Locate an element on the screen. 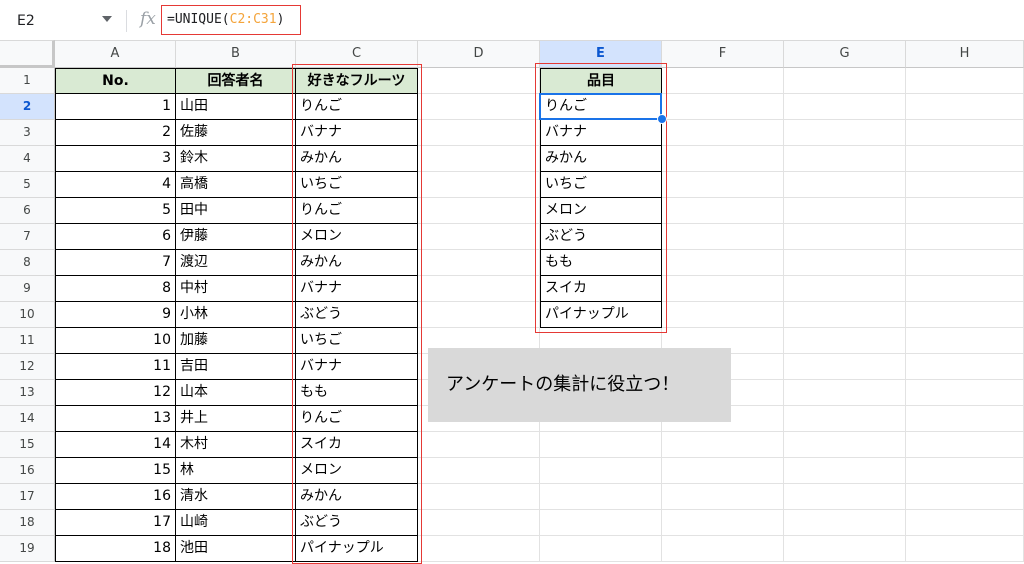 Image resolution: width=1024 pixels, height=564 pixels. table-cell-no: 4 is located at coordinates (115, 185).